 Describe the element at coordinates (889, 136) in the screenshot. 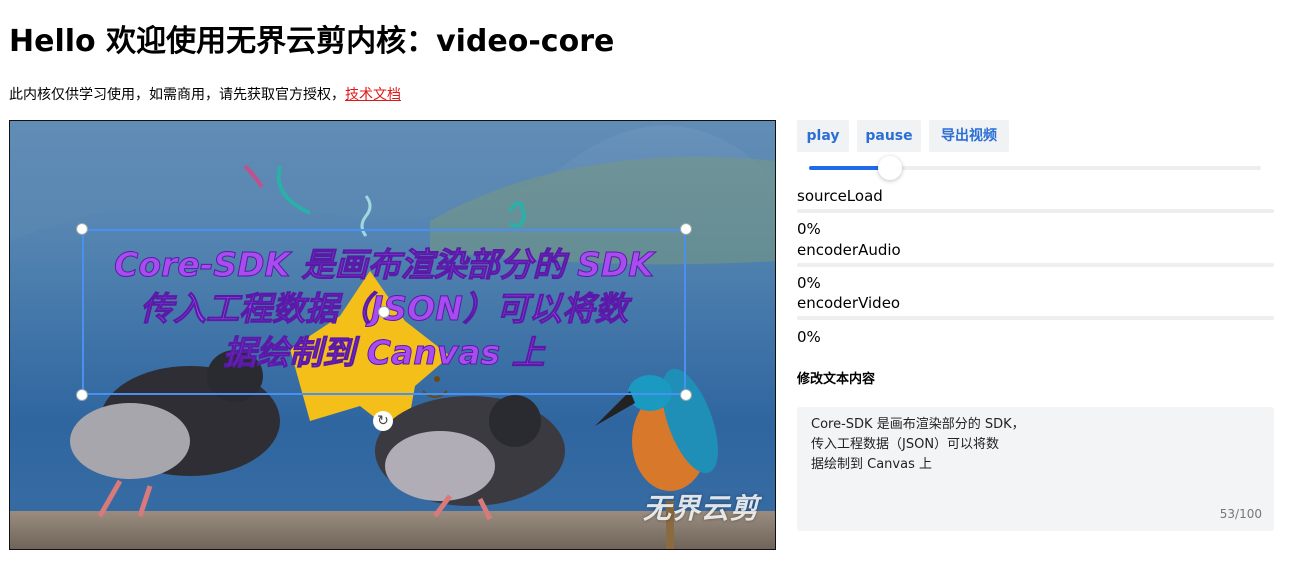

I see `pause-button: pause` at that location.